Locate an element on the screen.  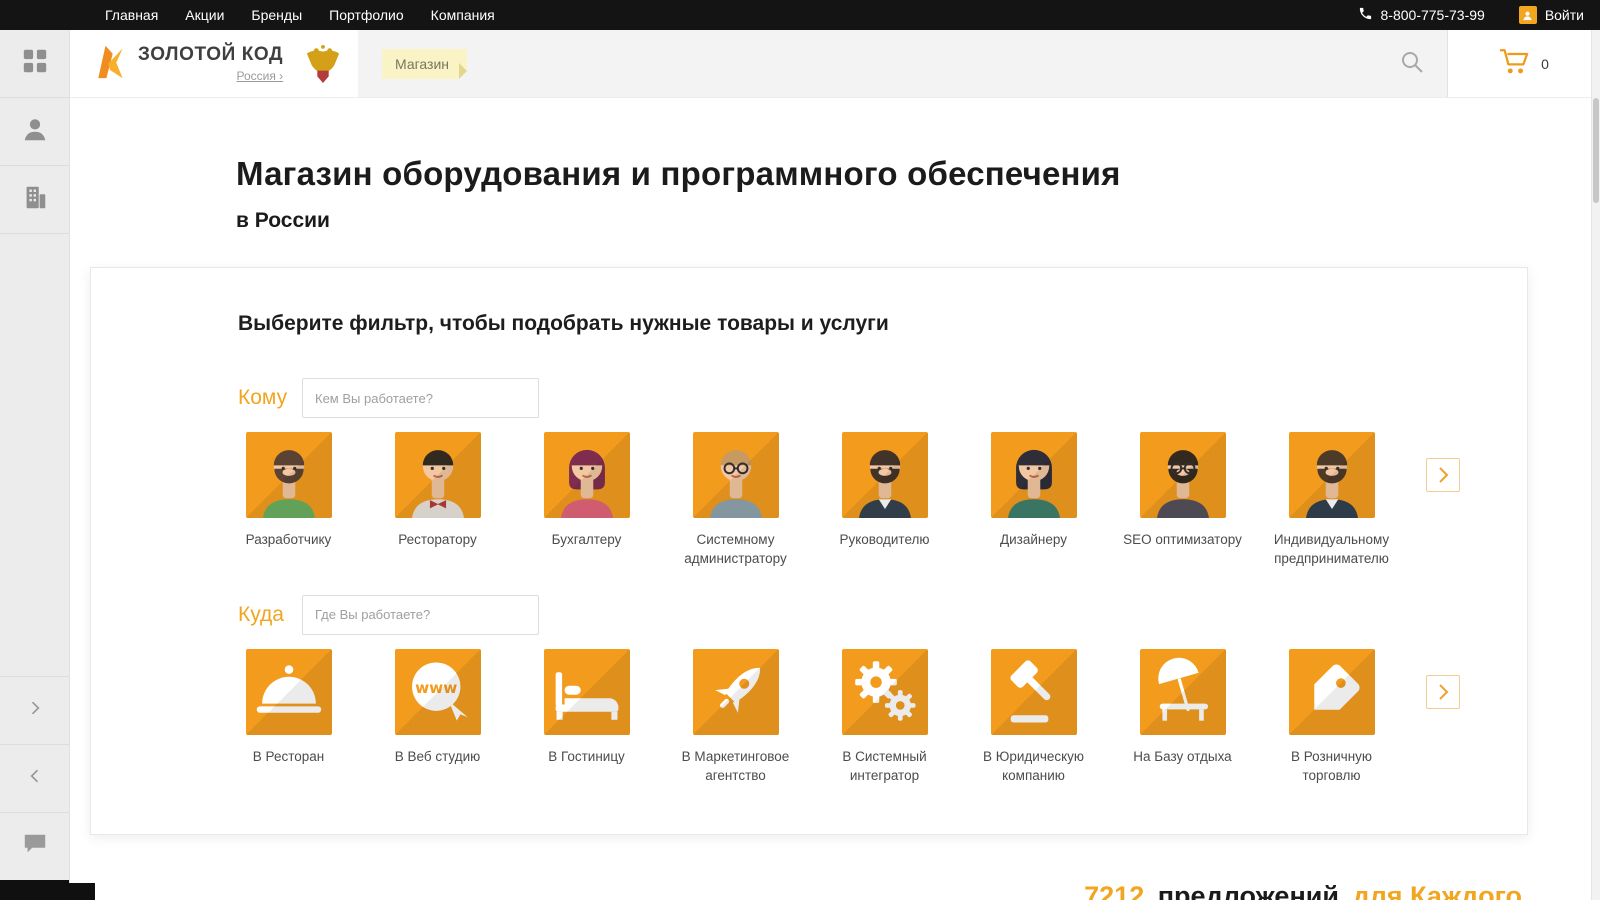
where-input is located at coordinates (420, 614).